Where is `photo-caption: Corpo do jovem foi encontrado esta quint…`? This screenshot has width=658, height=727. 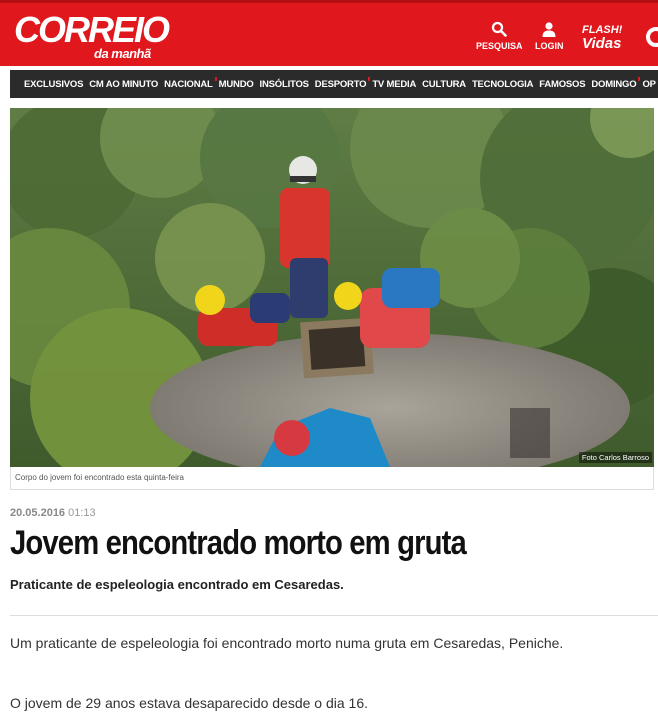 photo-caption: Corpo do jovem foi encontrado esta quint… is located at coordinates (99, 477).